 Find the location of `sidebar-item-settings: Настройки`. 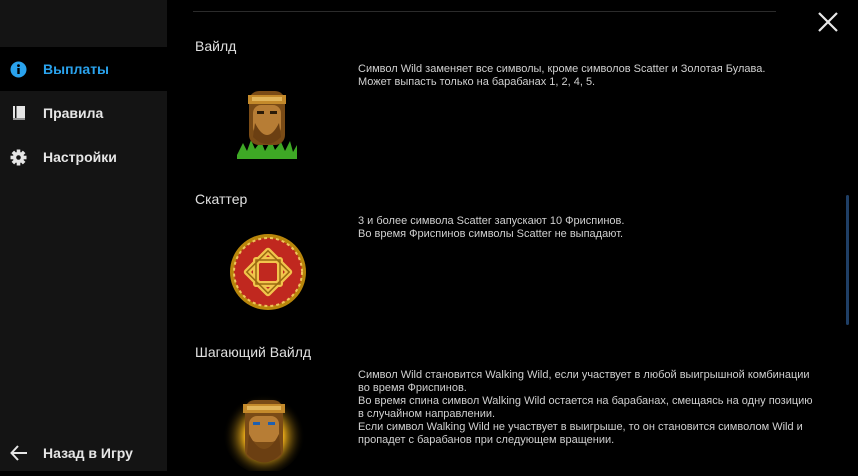

sidebar-item-settings: Настройки is located at coordinates (83, 157).